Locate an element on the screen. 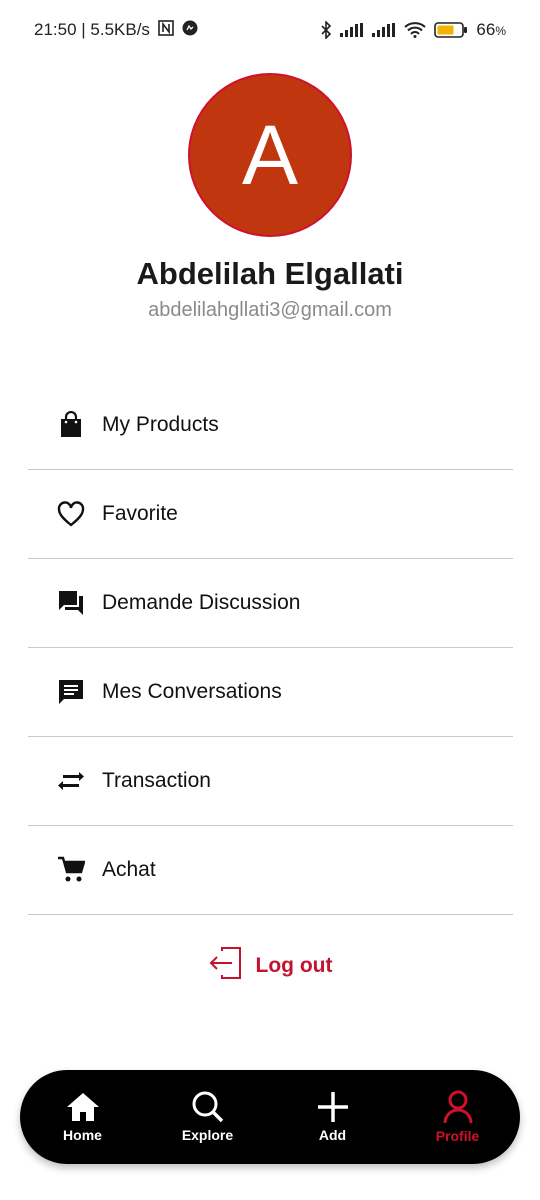  app-notification-icon is located at coordinates (190, 30).